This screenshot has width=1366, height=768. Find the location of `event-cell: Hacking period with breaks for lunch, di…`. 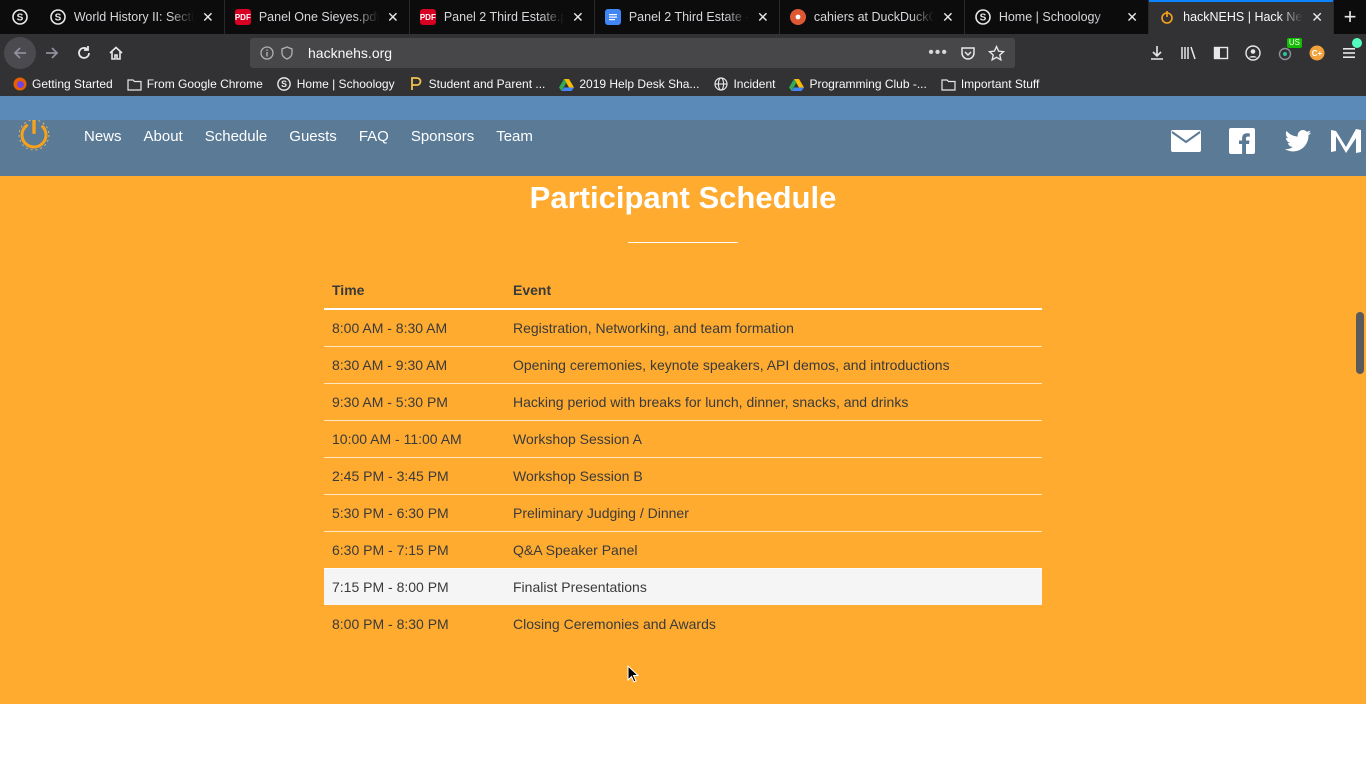

event-cell: Hacking period with breaks for lunch, di… is located at coordinates (773, 401).